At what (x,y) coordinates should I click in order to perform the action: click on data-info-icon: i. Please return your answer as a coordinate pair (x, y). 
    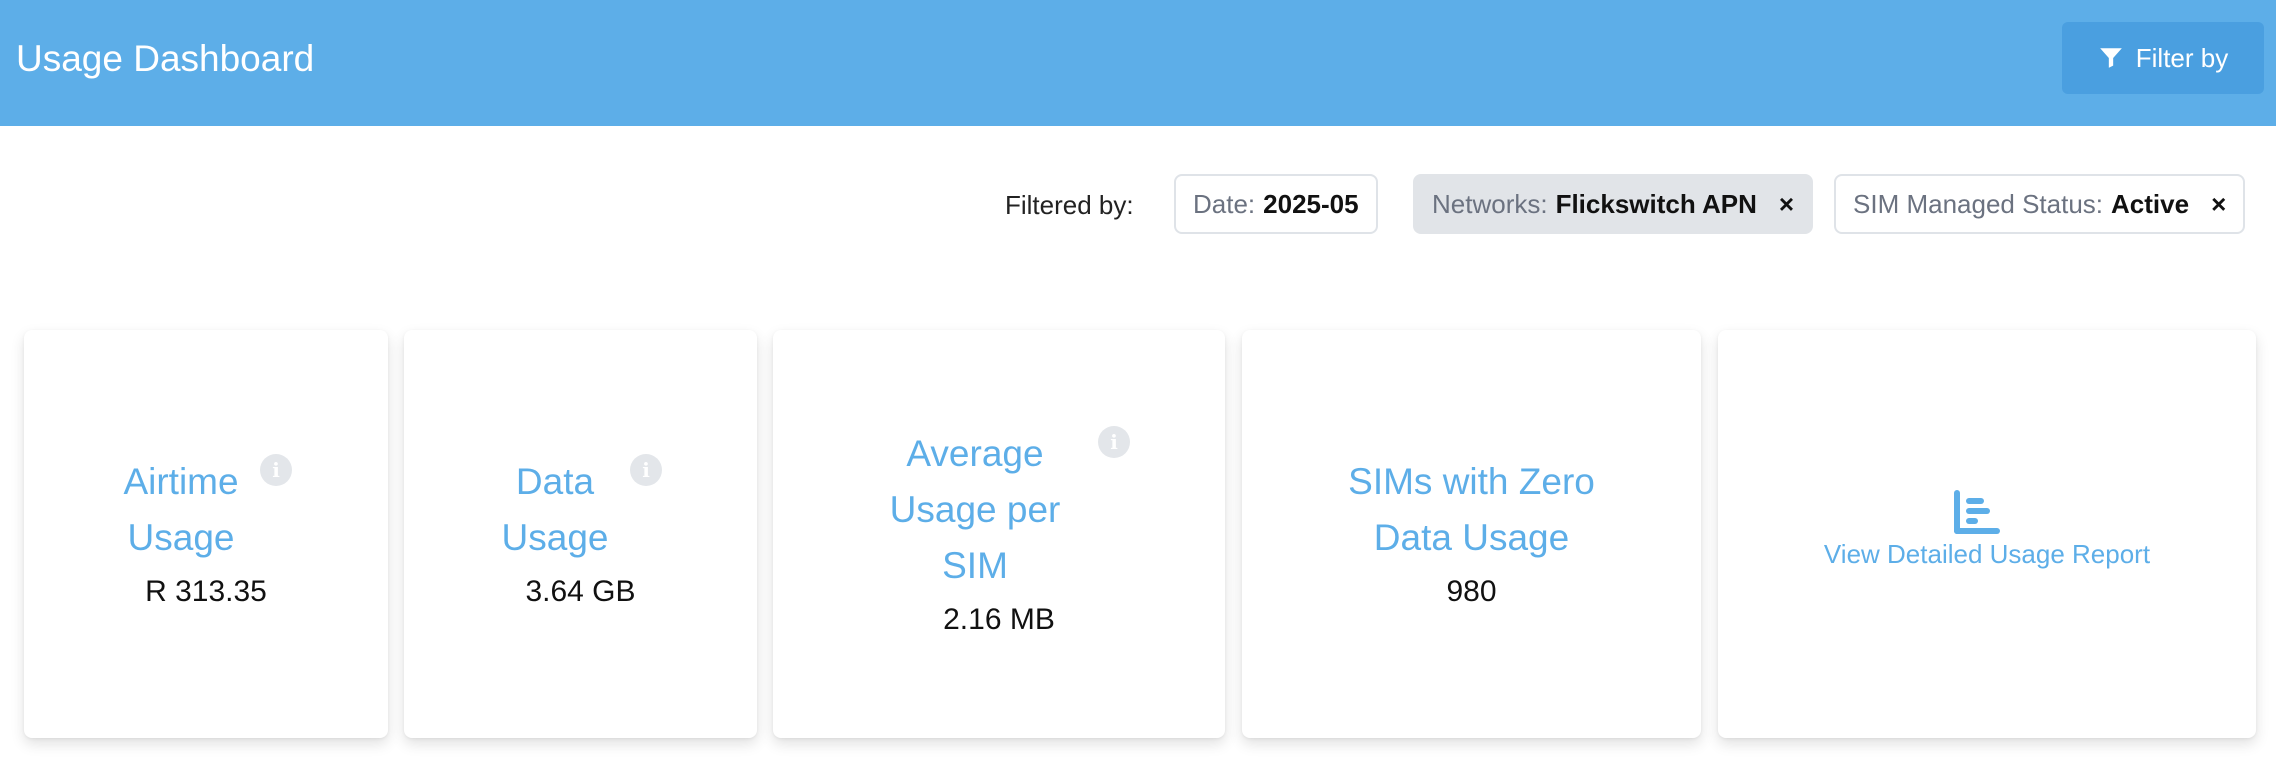
    Looking at the image, I should click on (646, 470).